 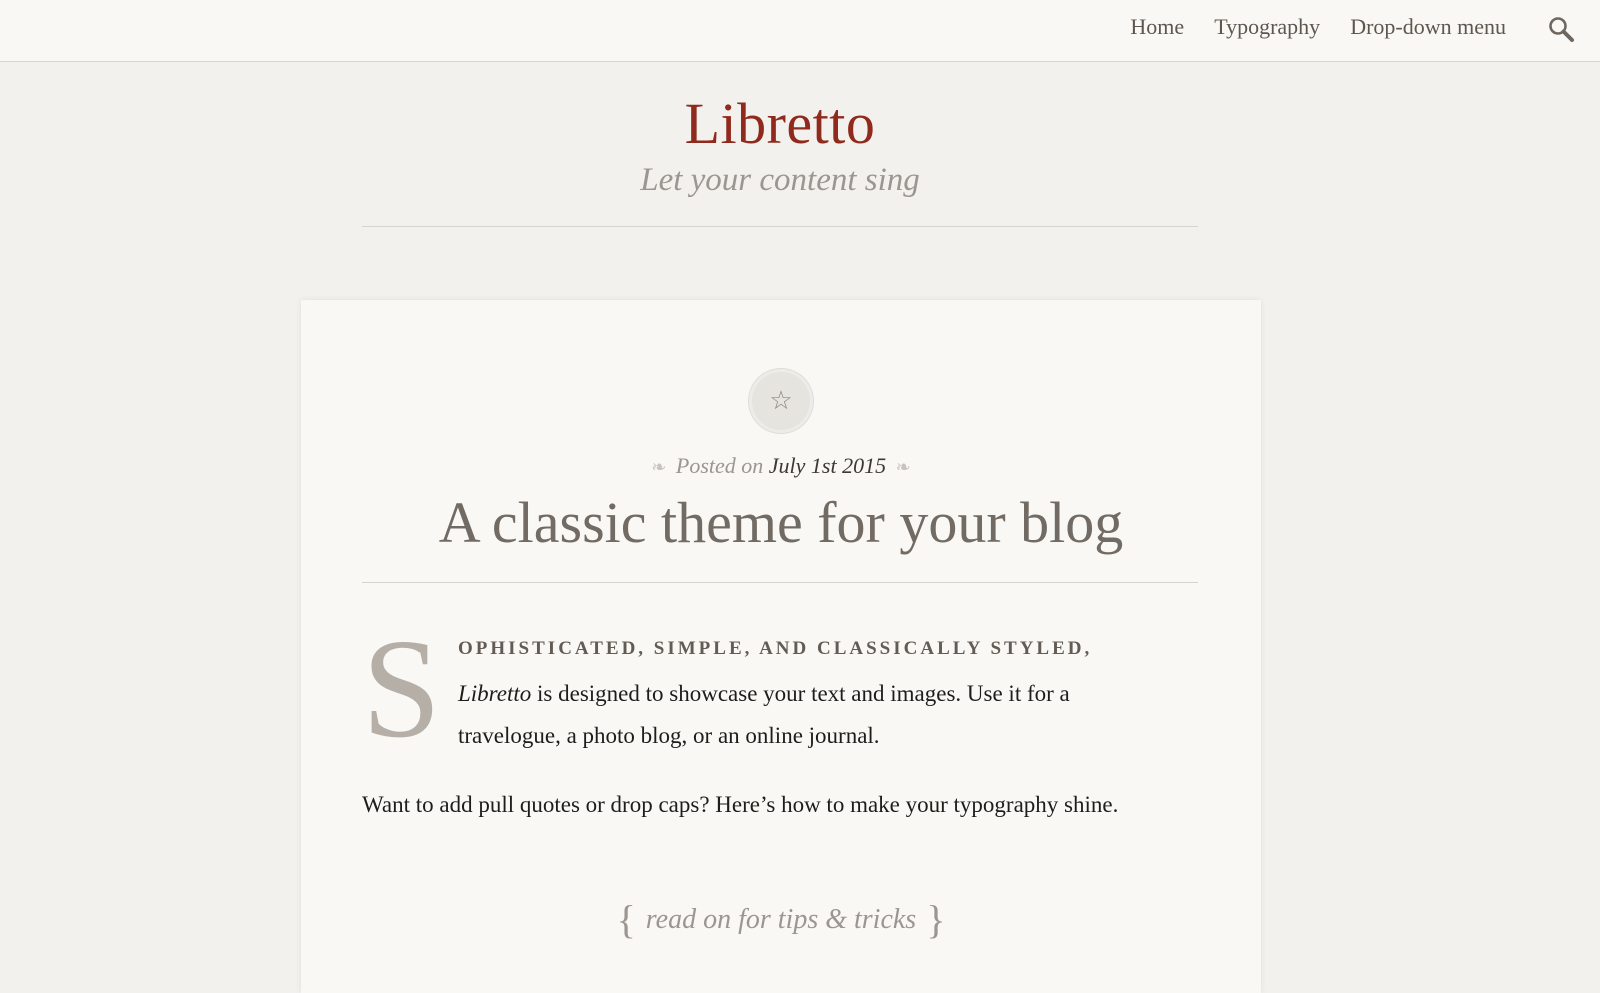 What do you see at coordinates (1157, 27) in the screenshot?
I see `nav-item-home: Home` at bounding box center [1157, 27].